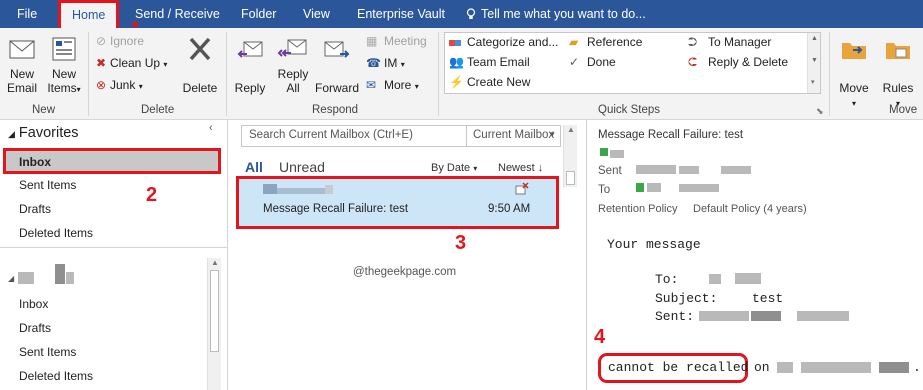 This screenshot has height=390, width=923. I want to click on tab-folder: Folder, so click(258, 14).